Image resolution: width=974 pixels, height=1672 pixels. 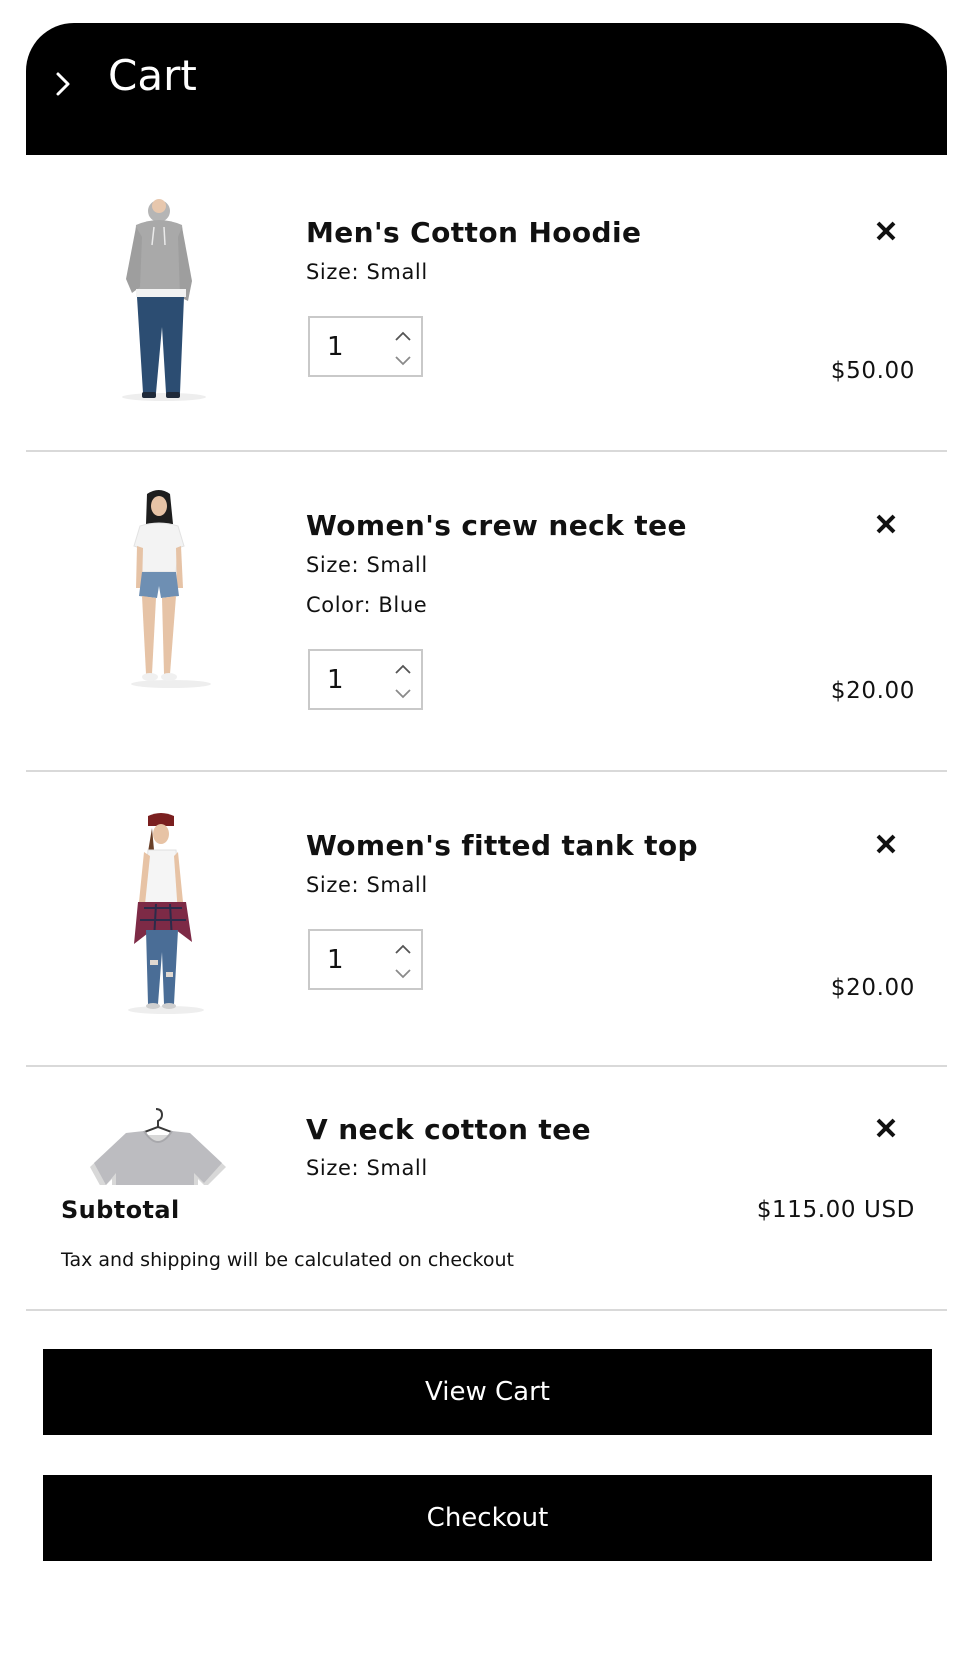 I want to click on product-price: $50.00, so click(x=872, y=371).